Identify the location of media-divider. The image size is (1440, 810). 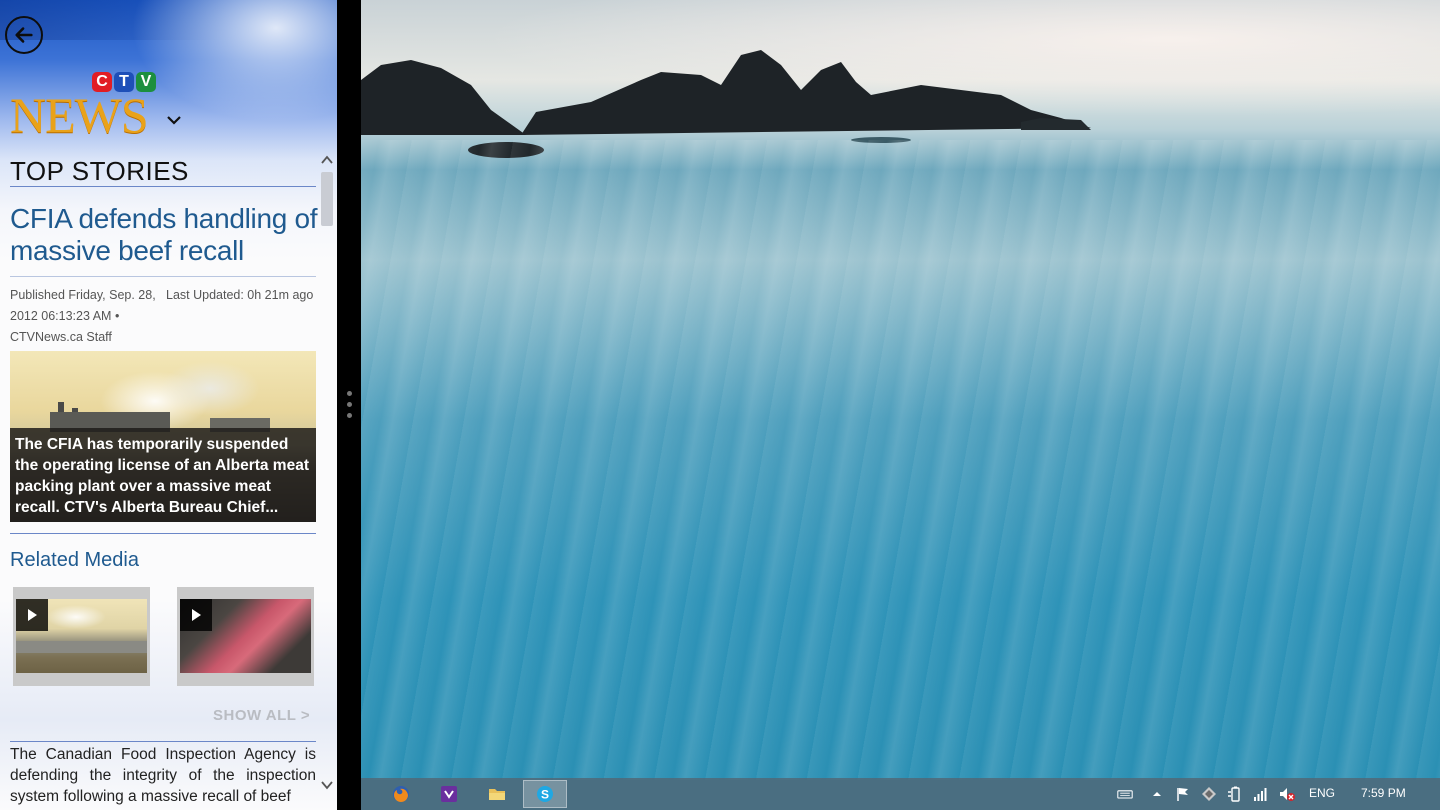
(163, 533).